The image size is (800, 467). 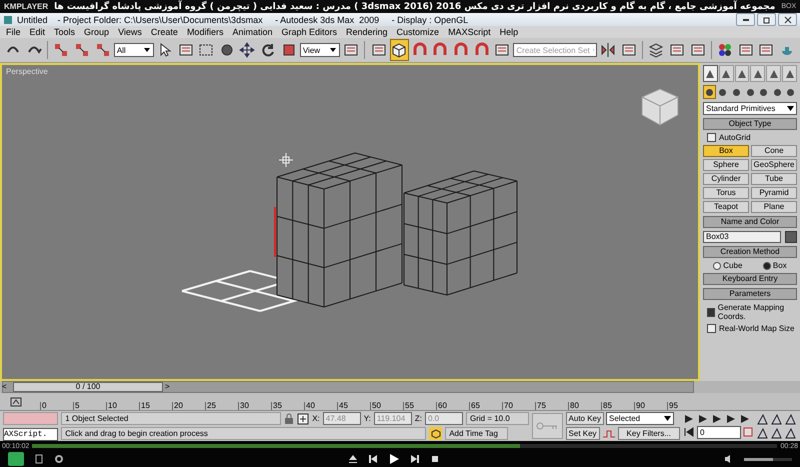 I want to click on listener-input-field: AXScript., so click(x=30, y=434).